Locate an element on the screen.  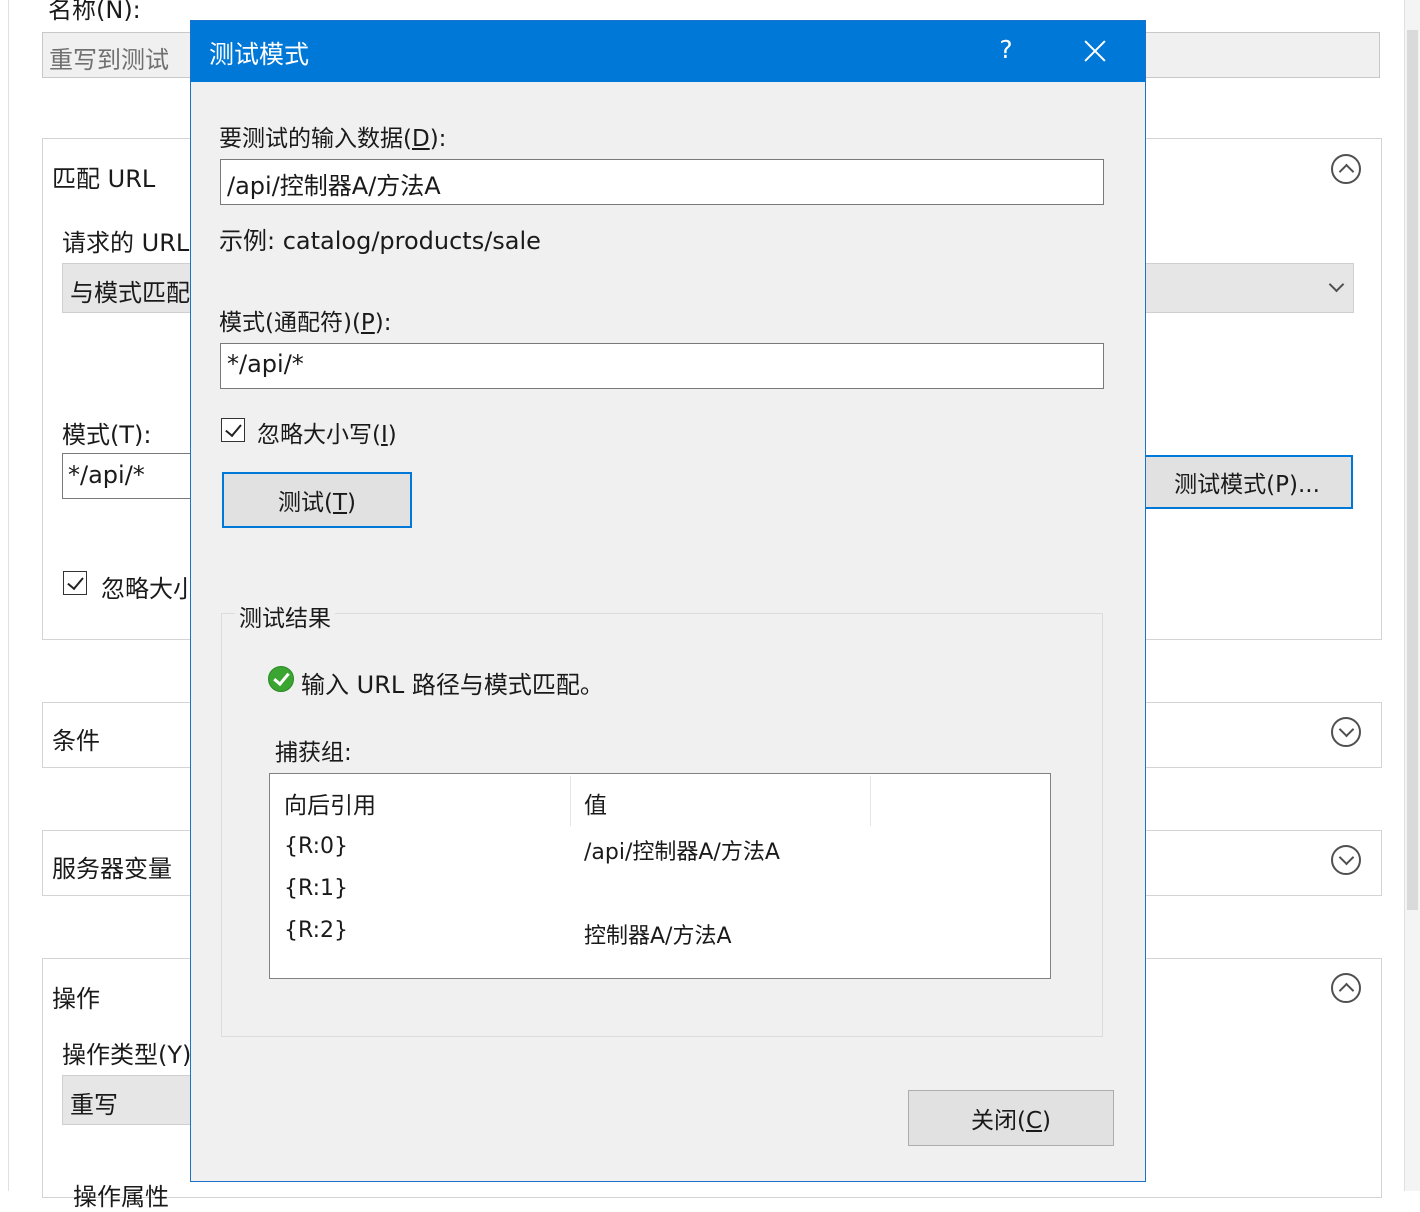
conditions-title: 条件 is located at coordinates (76, 741).